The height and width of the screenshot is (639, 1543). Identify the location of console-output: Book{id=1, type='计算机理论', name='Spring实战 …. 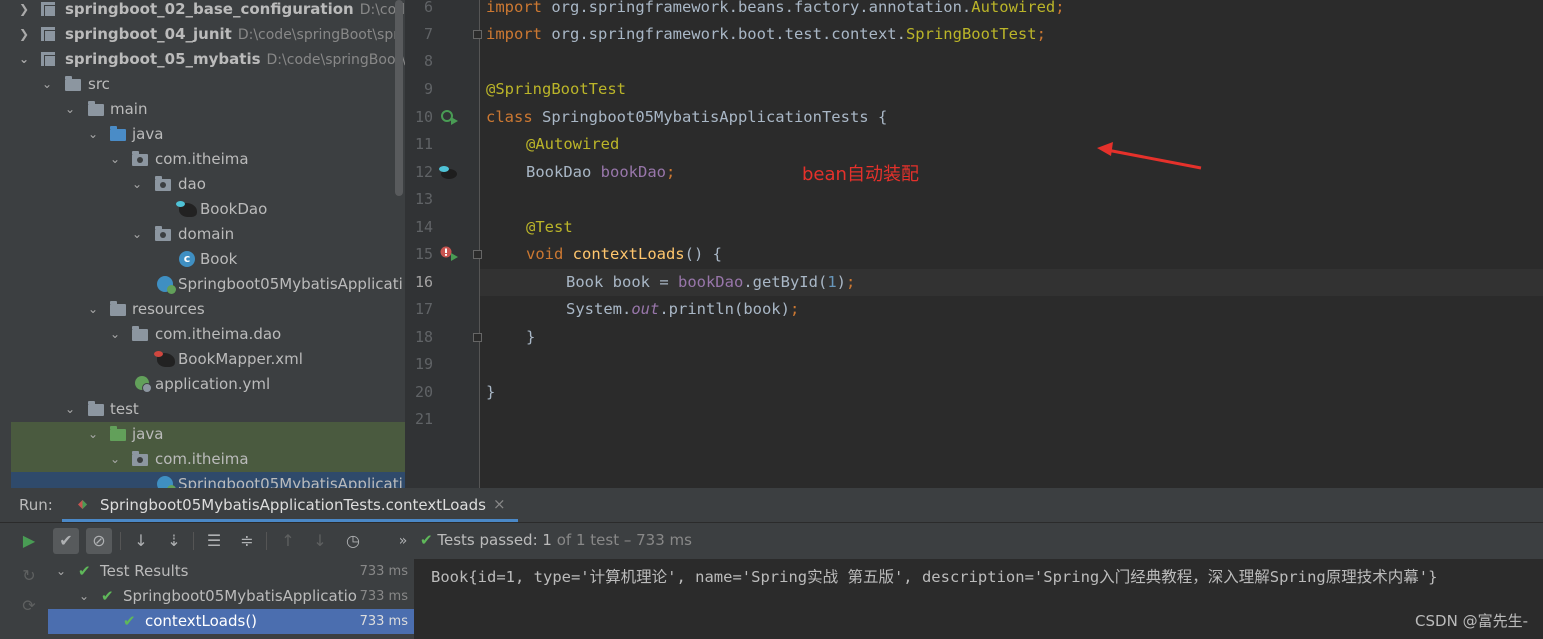
(978, 599).